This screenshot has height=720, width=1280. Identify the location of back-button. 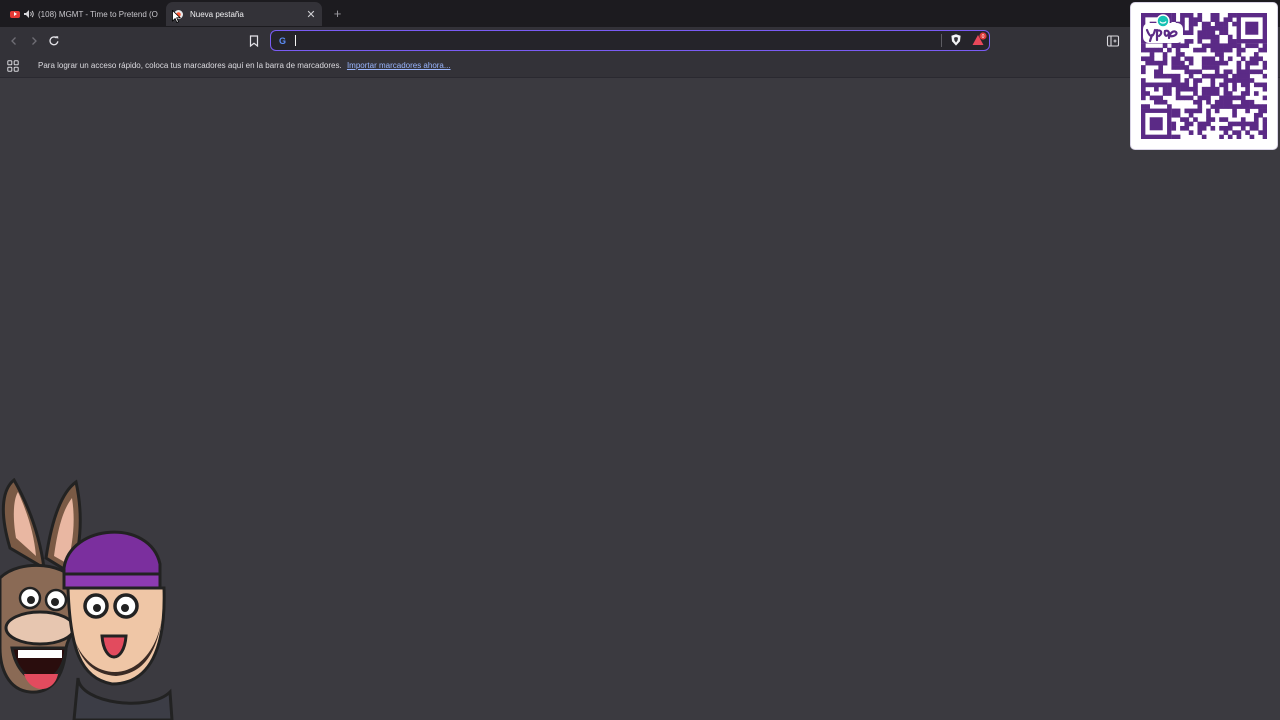
(14, 41).